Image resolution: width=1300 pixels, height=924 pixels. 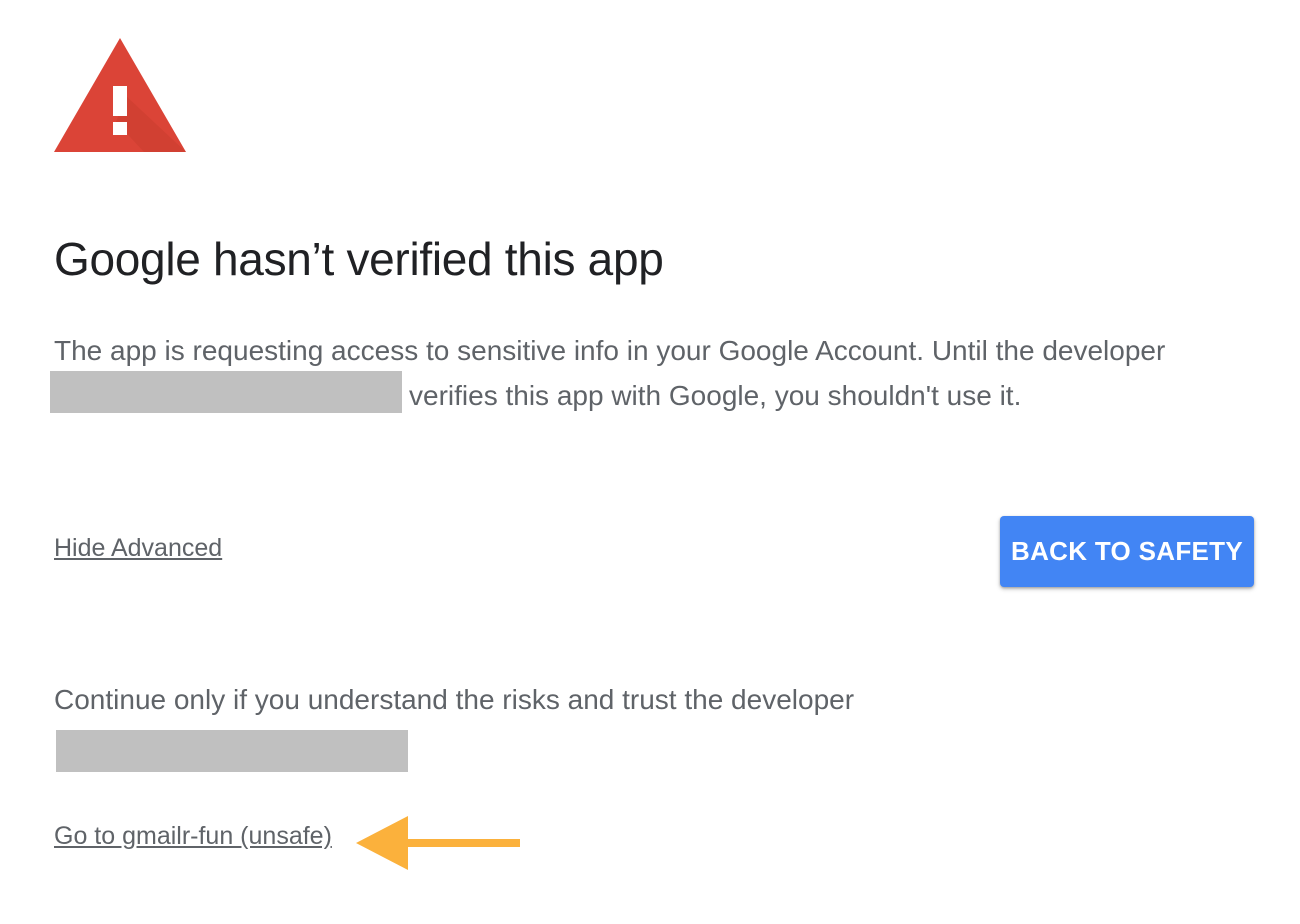 What do you see at coordinates (193, 836) in the screenshot?
I see `go-to-unsafe-app-link: Go to gmailr-fun (unsafe)` at bounding box center [193, 836].